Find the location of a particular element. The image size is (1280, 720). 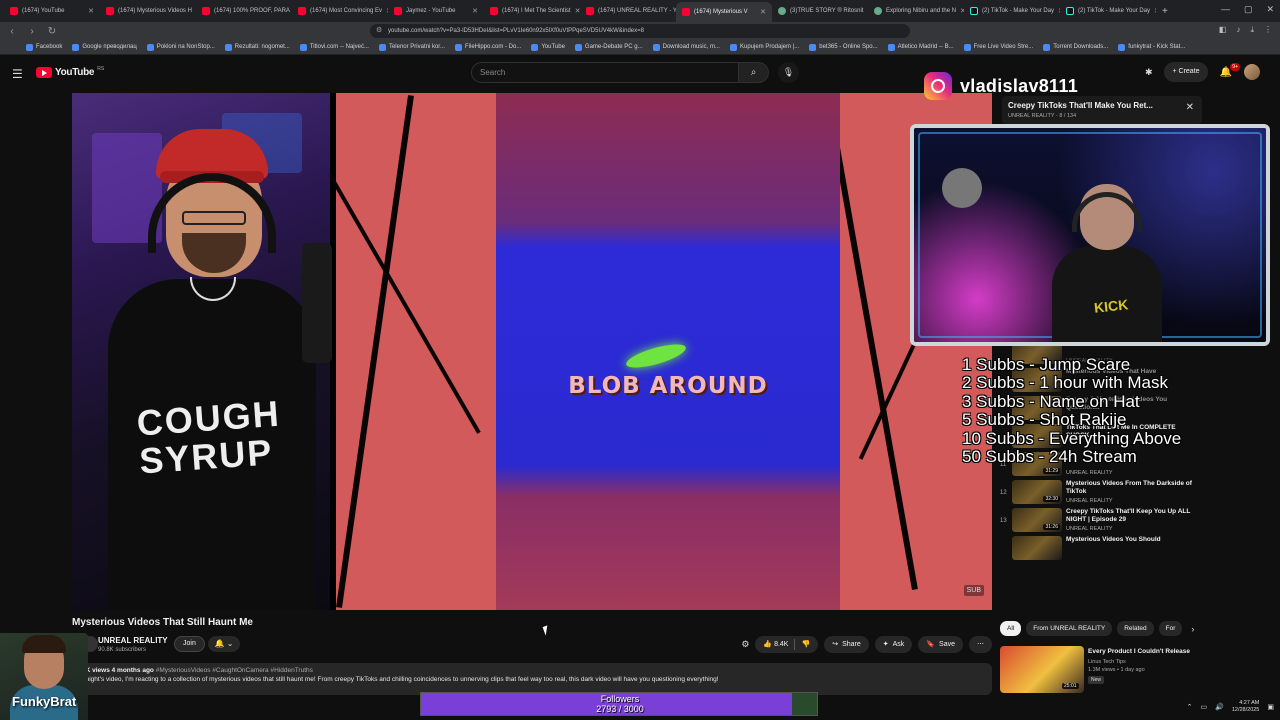

browser-tab: (1674) Mysterious V ✕ is located at coordinates (724, 12).